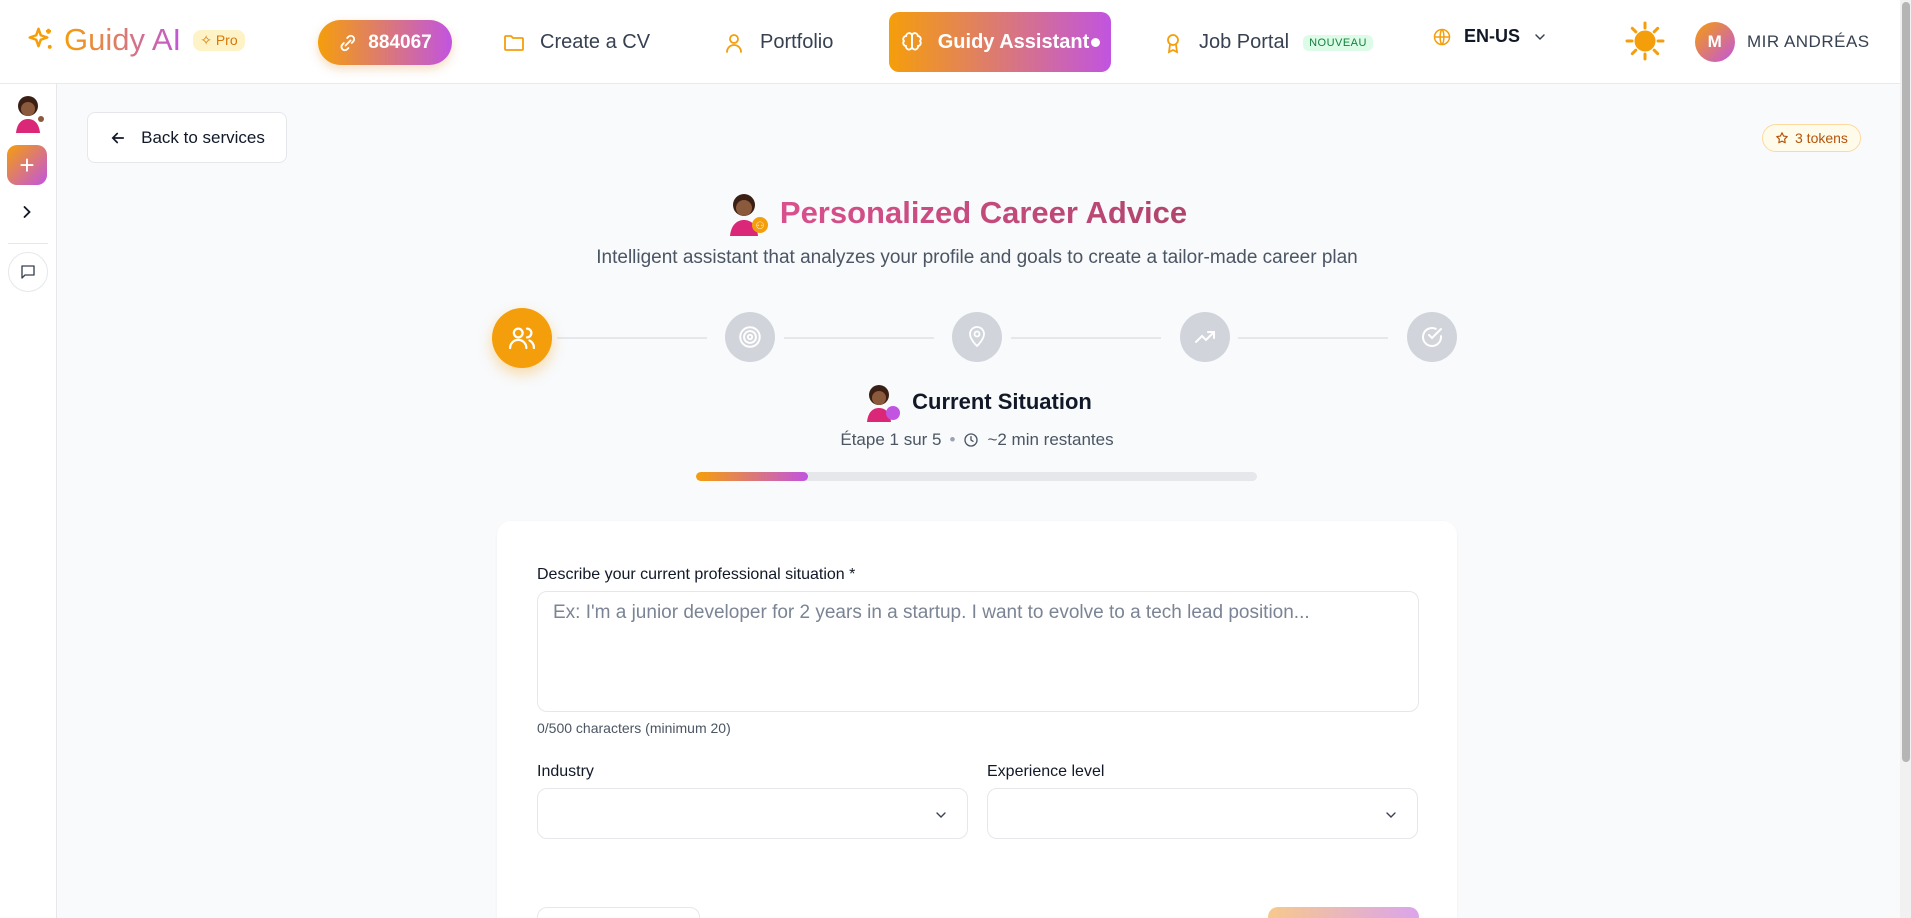 The width and height of the screenshot is (1911, 918). What do you see at coordinates (1046, 771) in the screenshot?
I see `experience-label: Experience level` at bounding box center [1046, 771].